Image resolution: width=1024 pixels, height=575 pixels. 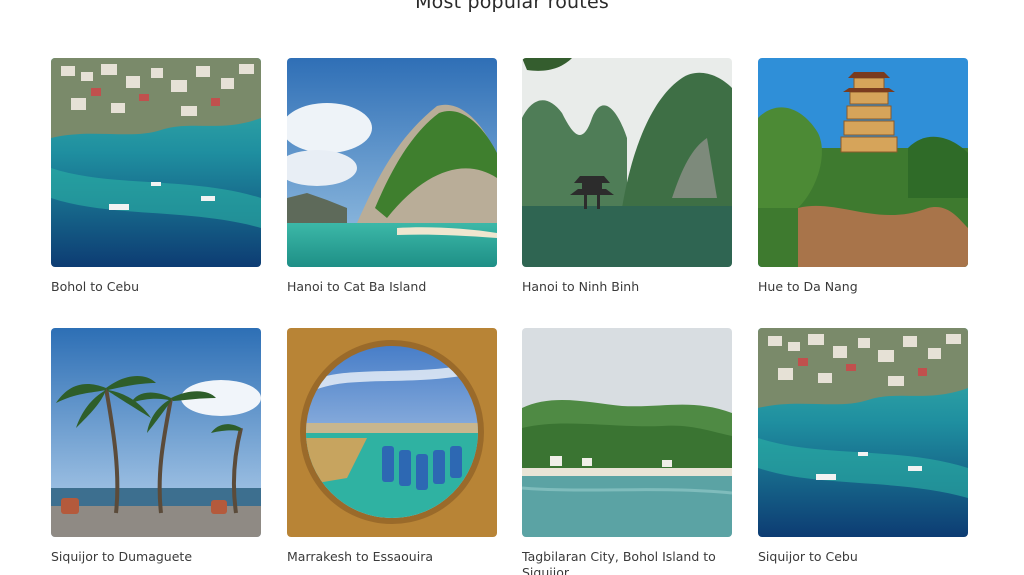 I want to click on route-card-siquijor-cebu: Siquijor to Cebu, so click(x=863, y=446).